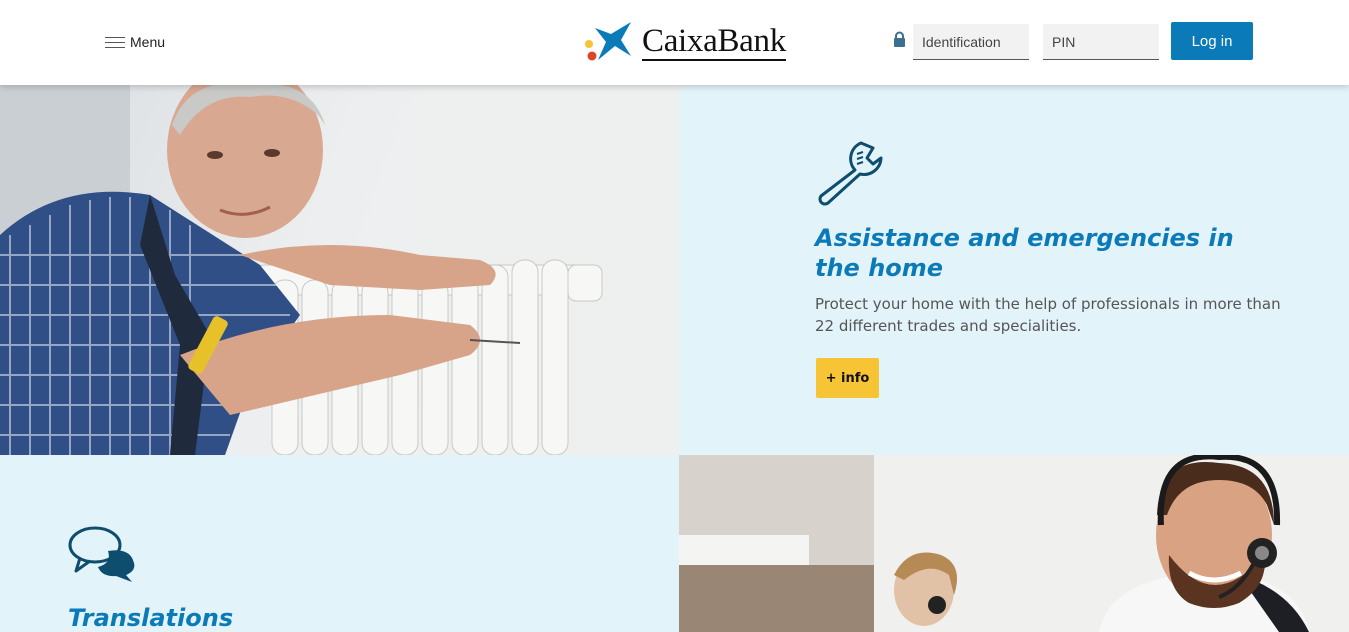 This screenshot has height=632, width=1349. Describe the element at coordinates (148, 42) in the screenshot. I see `menu-label: Menu` at that location.